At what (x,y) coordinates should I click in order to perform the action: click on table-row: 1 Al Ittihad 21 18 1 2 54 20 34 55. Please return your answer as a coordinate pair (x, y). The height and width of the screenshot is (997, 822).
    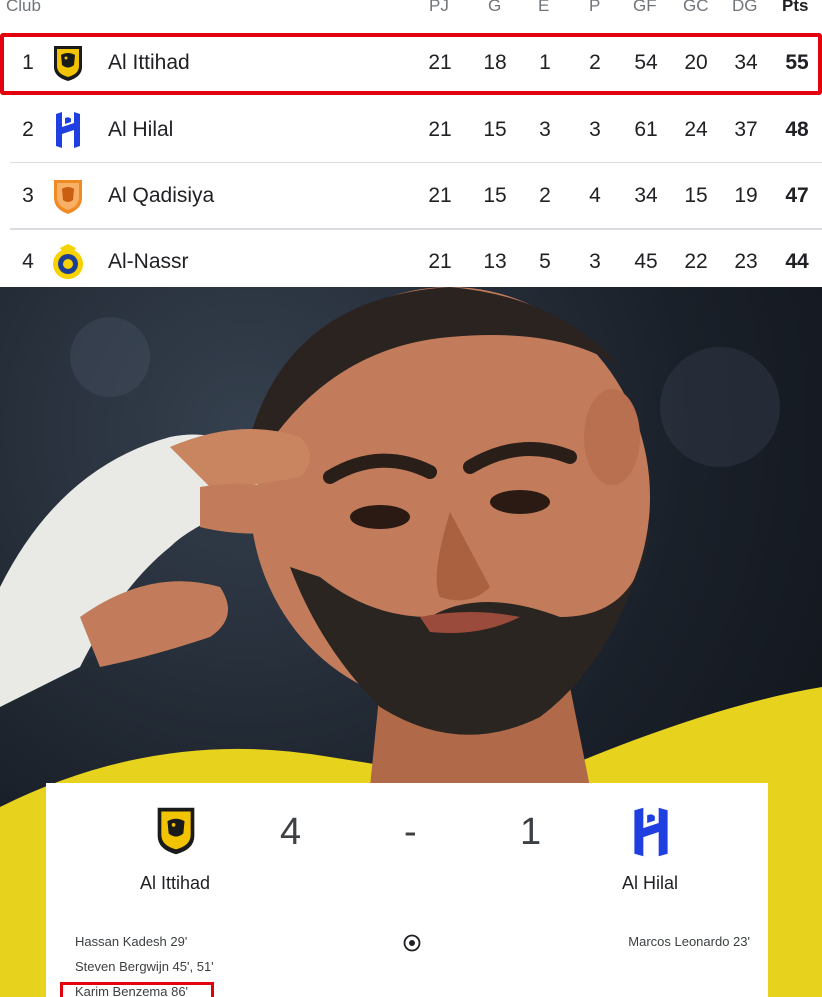
    Looking at the image, I should click on (411, 63).